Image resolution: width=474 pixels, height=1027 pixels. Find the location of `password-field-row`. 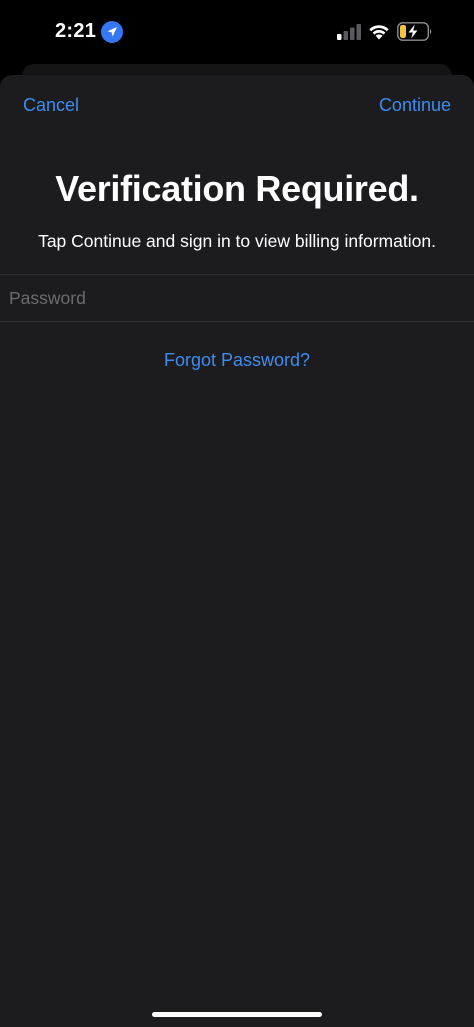

password-field-row is located at coordinates (237, 298).